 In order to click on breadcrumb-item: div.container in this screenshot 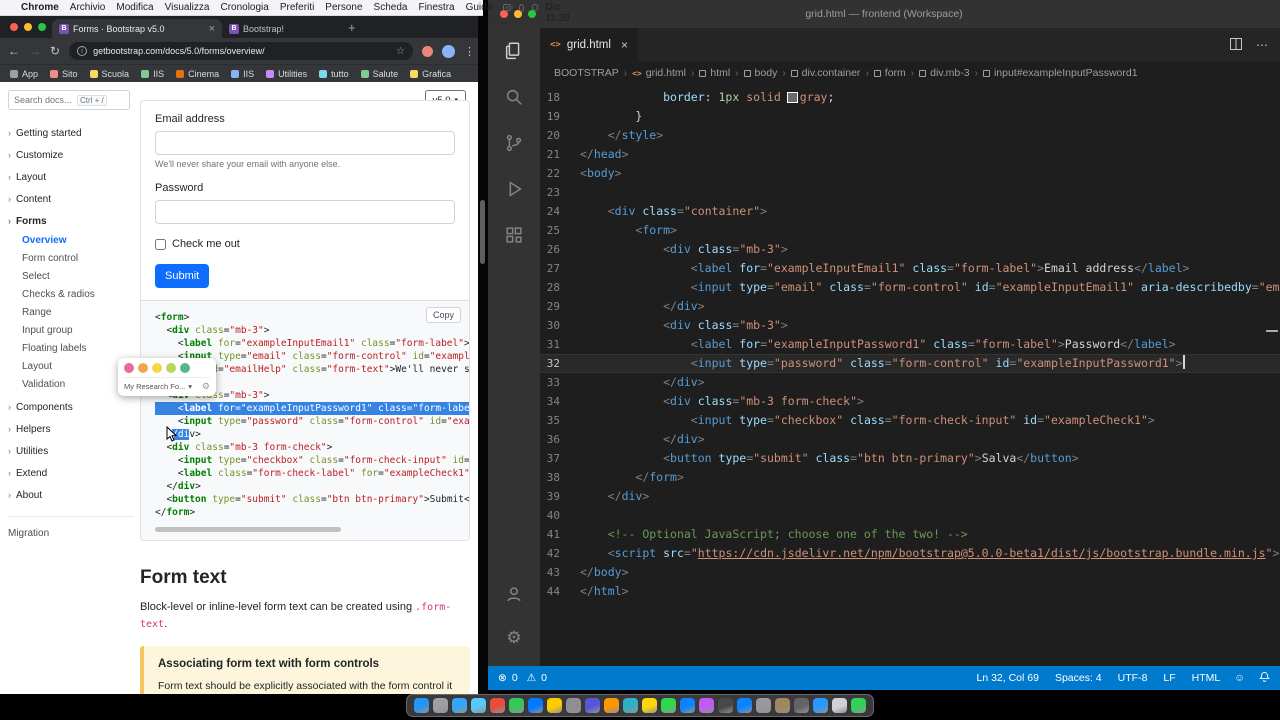, I will do `click(825, 73)`.